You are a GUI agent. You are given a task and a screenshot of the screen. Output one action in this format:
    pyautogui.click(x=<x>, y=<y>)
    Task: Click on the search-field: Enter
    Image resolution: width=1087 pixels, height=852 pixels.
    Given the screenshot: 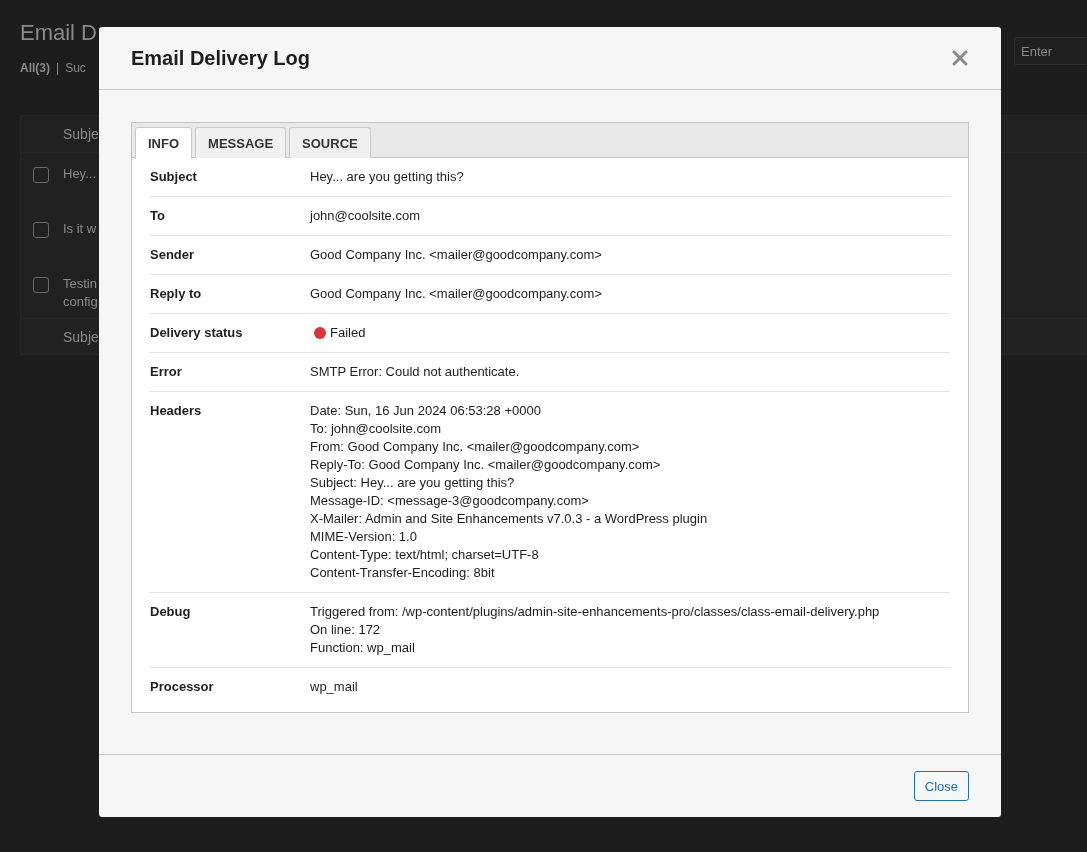 What is the action you would take?
    pyautogui.click(x=1050, y=51)
    